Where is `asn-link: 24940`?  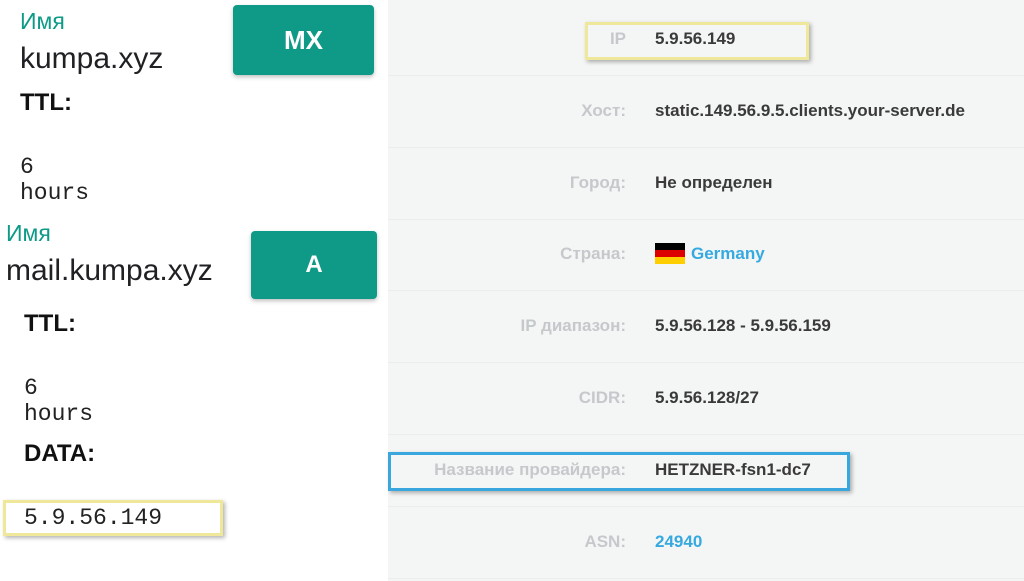
asn-link: 24940 is located at coordinates (678, 542).